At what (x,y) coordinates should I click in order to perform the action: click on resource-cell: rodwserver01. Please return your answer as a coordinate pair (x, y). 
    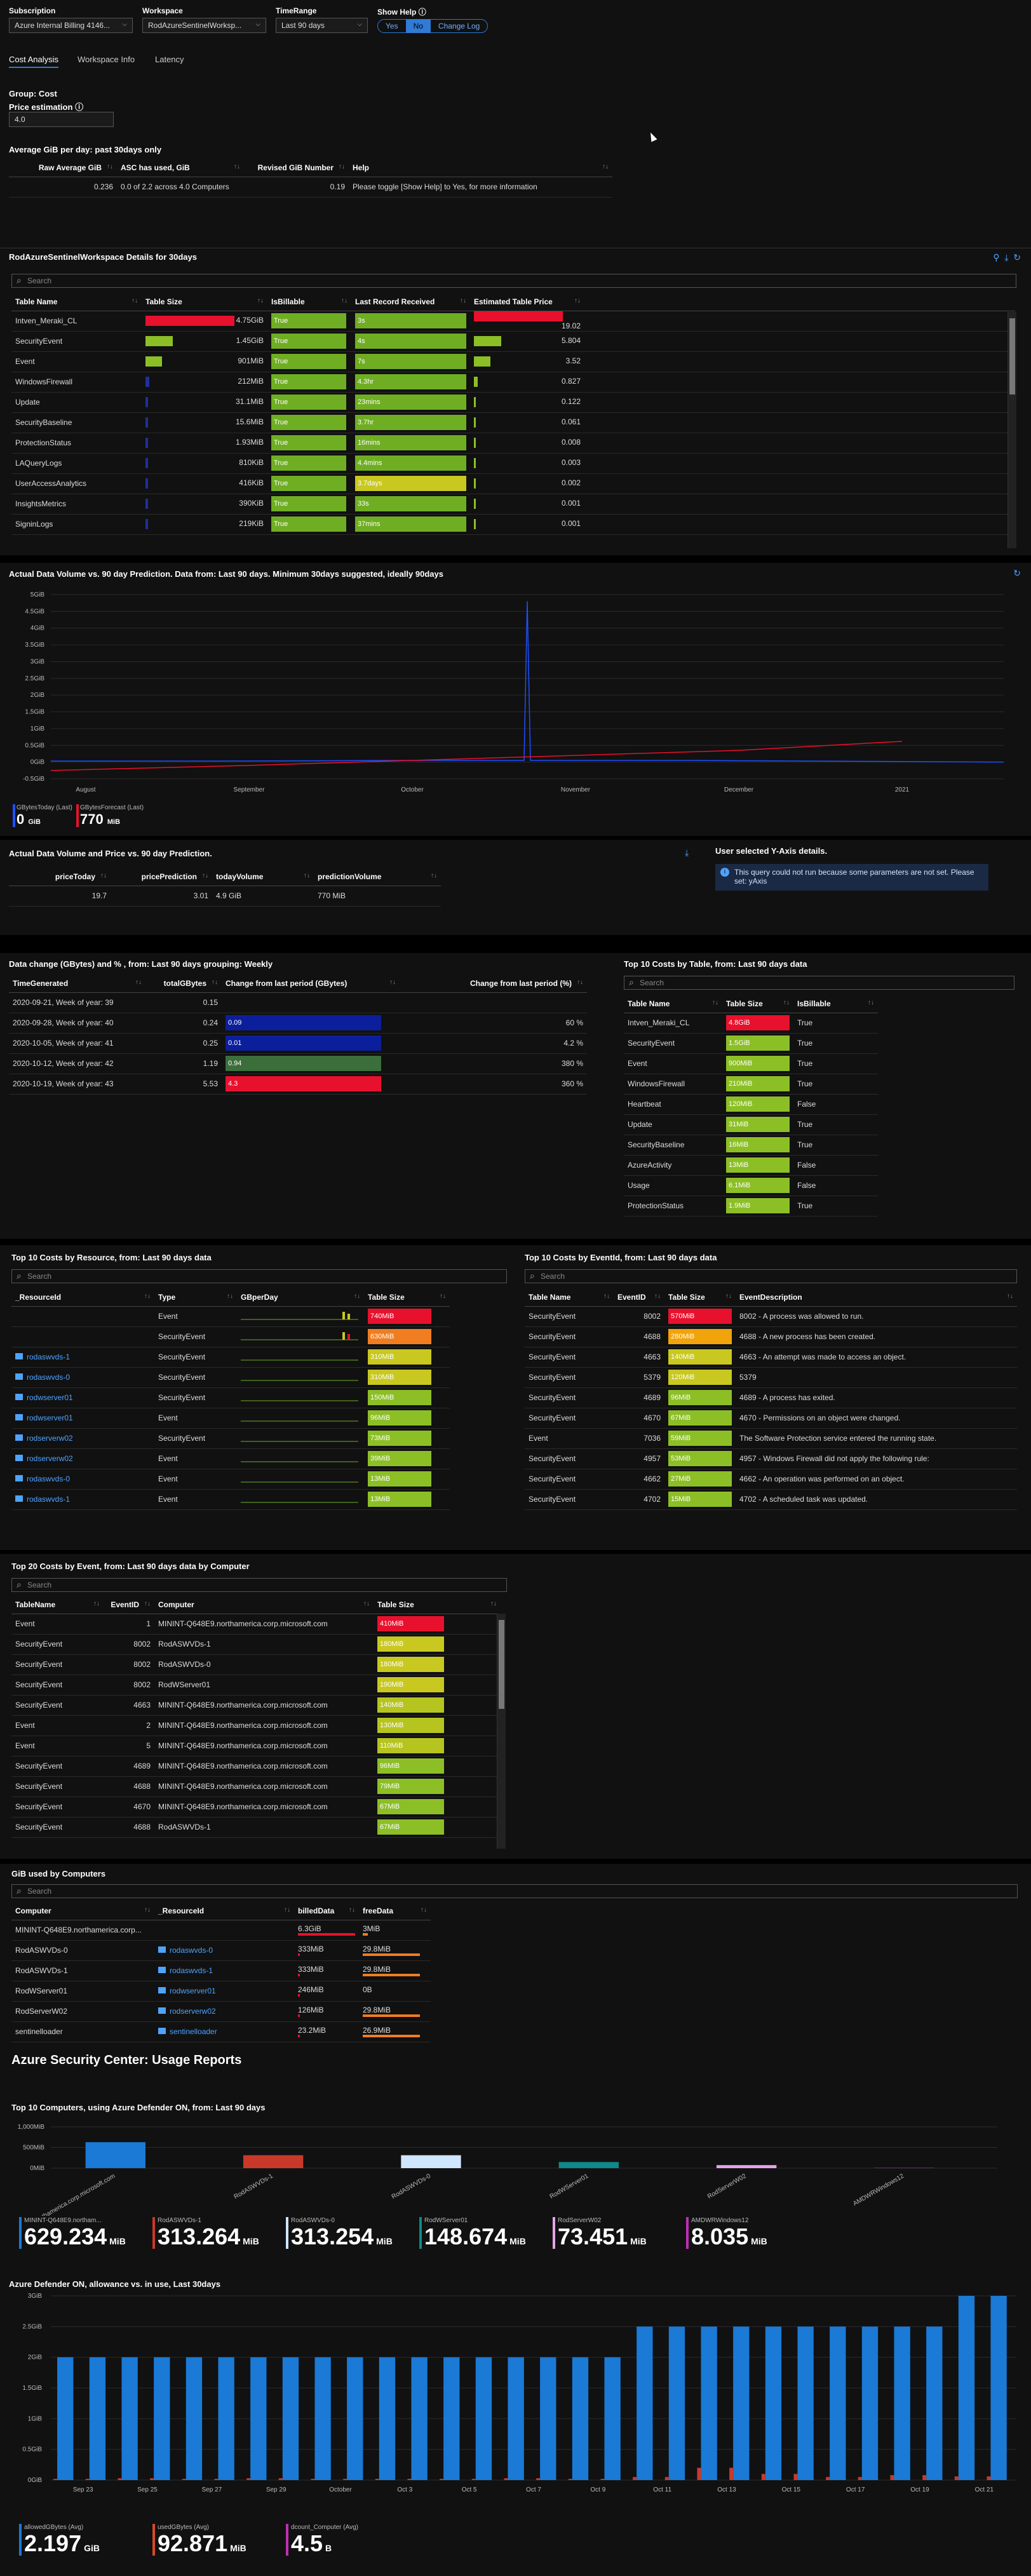
    Looking at the image, I should click on (224, 1991).